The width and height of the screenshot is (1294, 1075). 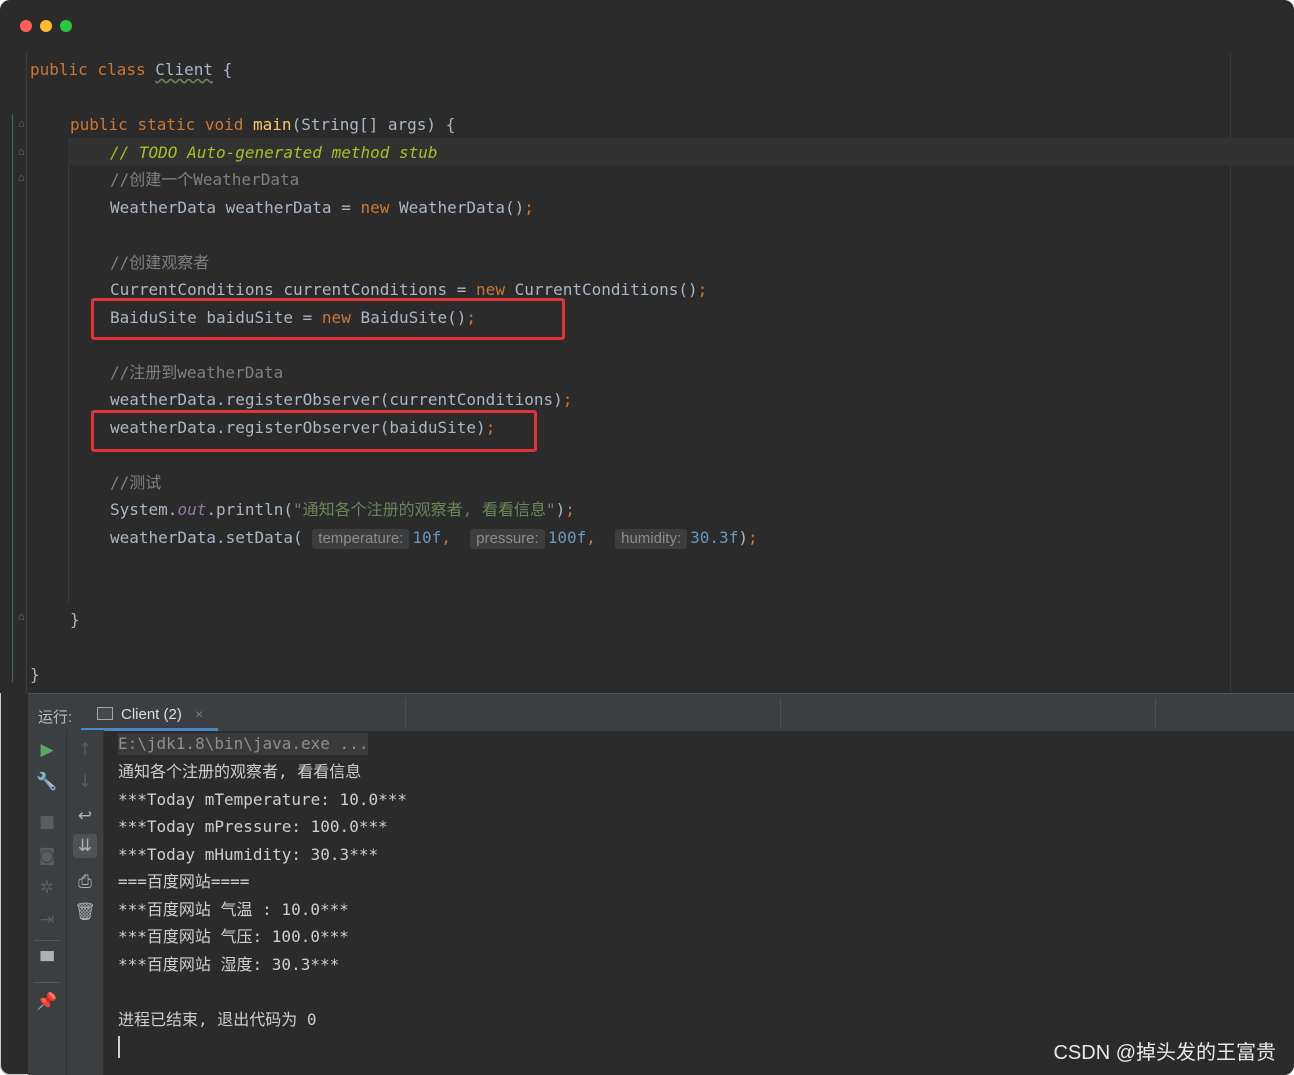 I want to click on title-bar, so click(x=647, y=26).